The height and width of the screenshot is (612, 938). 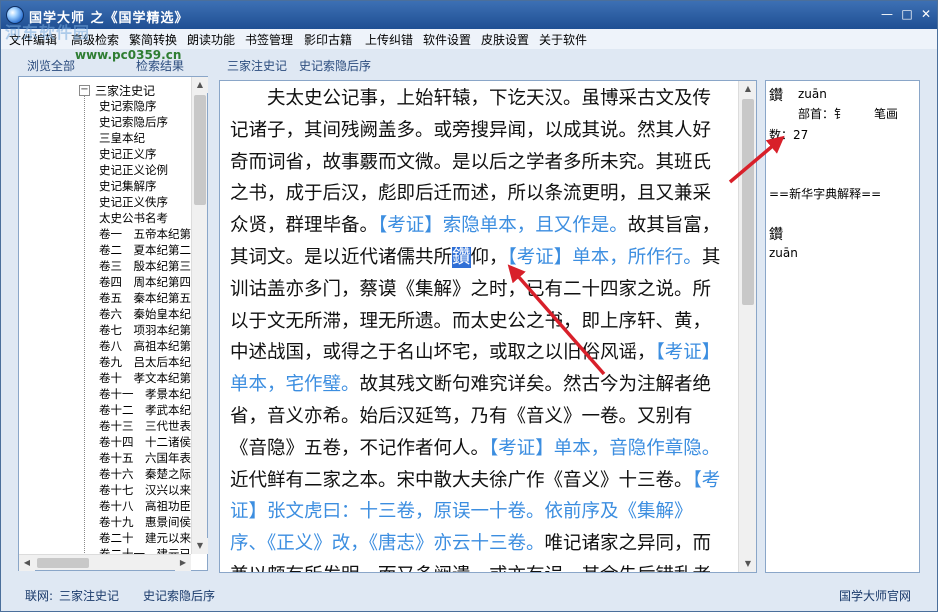 What do you see at coordinates (84, 322) in the screenshot?
I see `tree-guide-line` at bounding box center [84, 322].